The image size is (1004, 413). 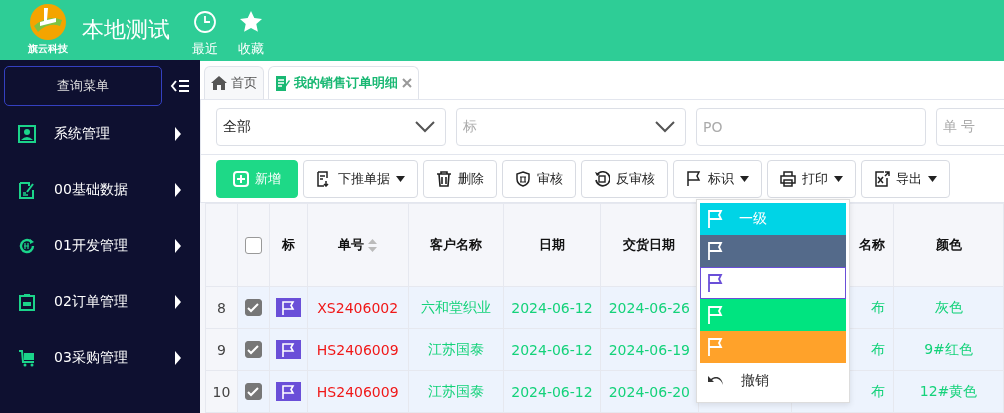 I want to click on user-icon, so click(x=27, y=134).